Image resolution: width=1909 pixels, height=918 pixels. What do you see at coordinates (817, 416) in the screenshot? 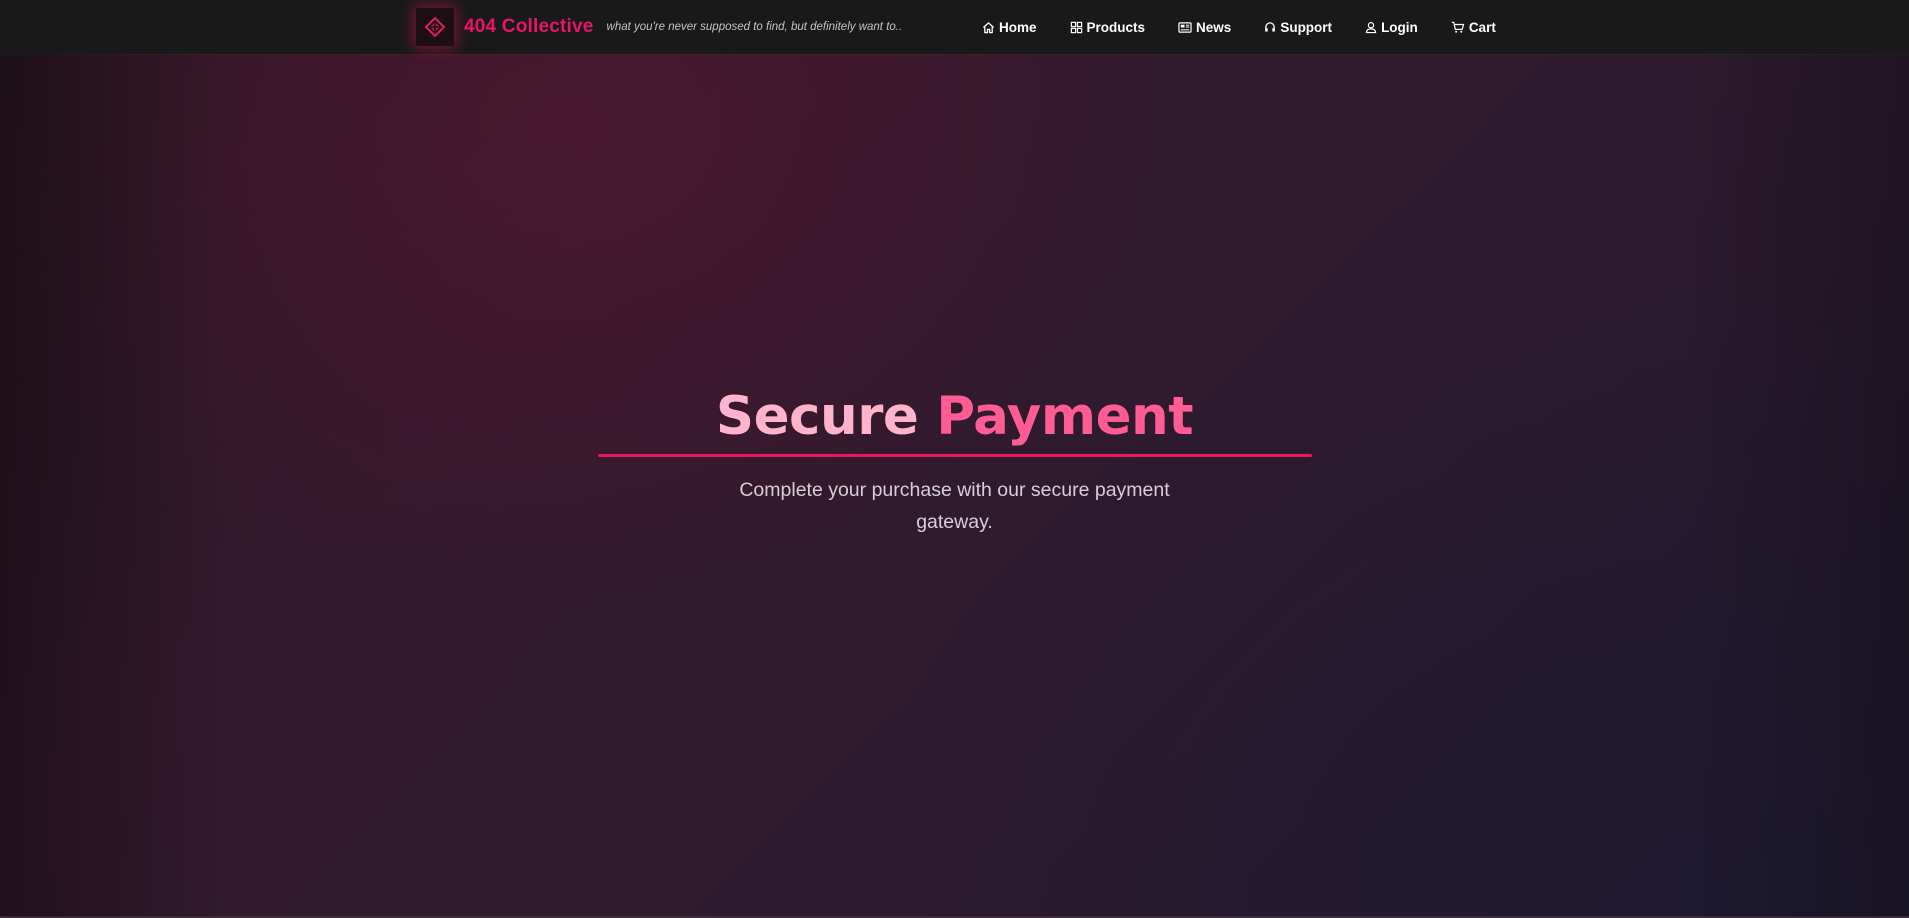
I see `page-title-word-1: Secure` at bounding box center [817, 416].